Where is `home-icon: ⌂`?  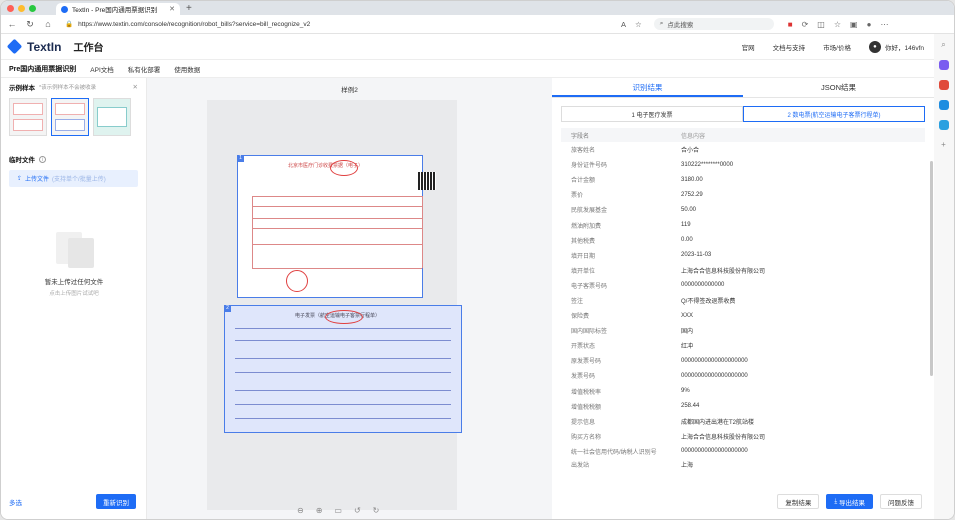 home-icon: ⌂ is located at coordinates (48, 24).